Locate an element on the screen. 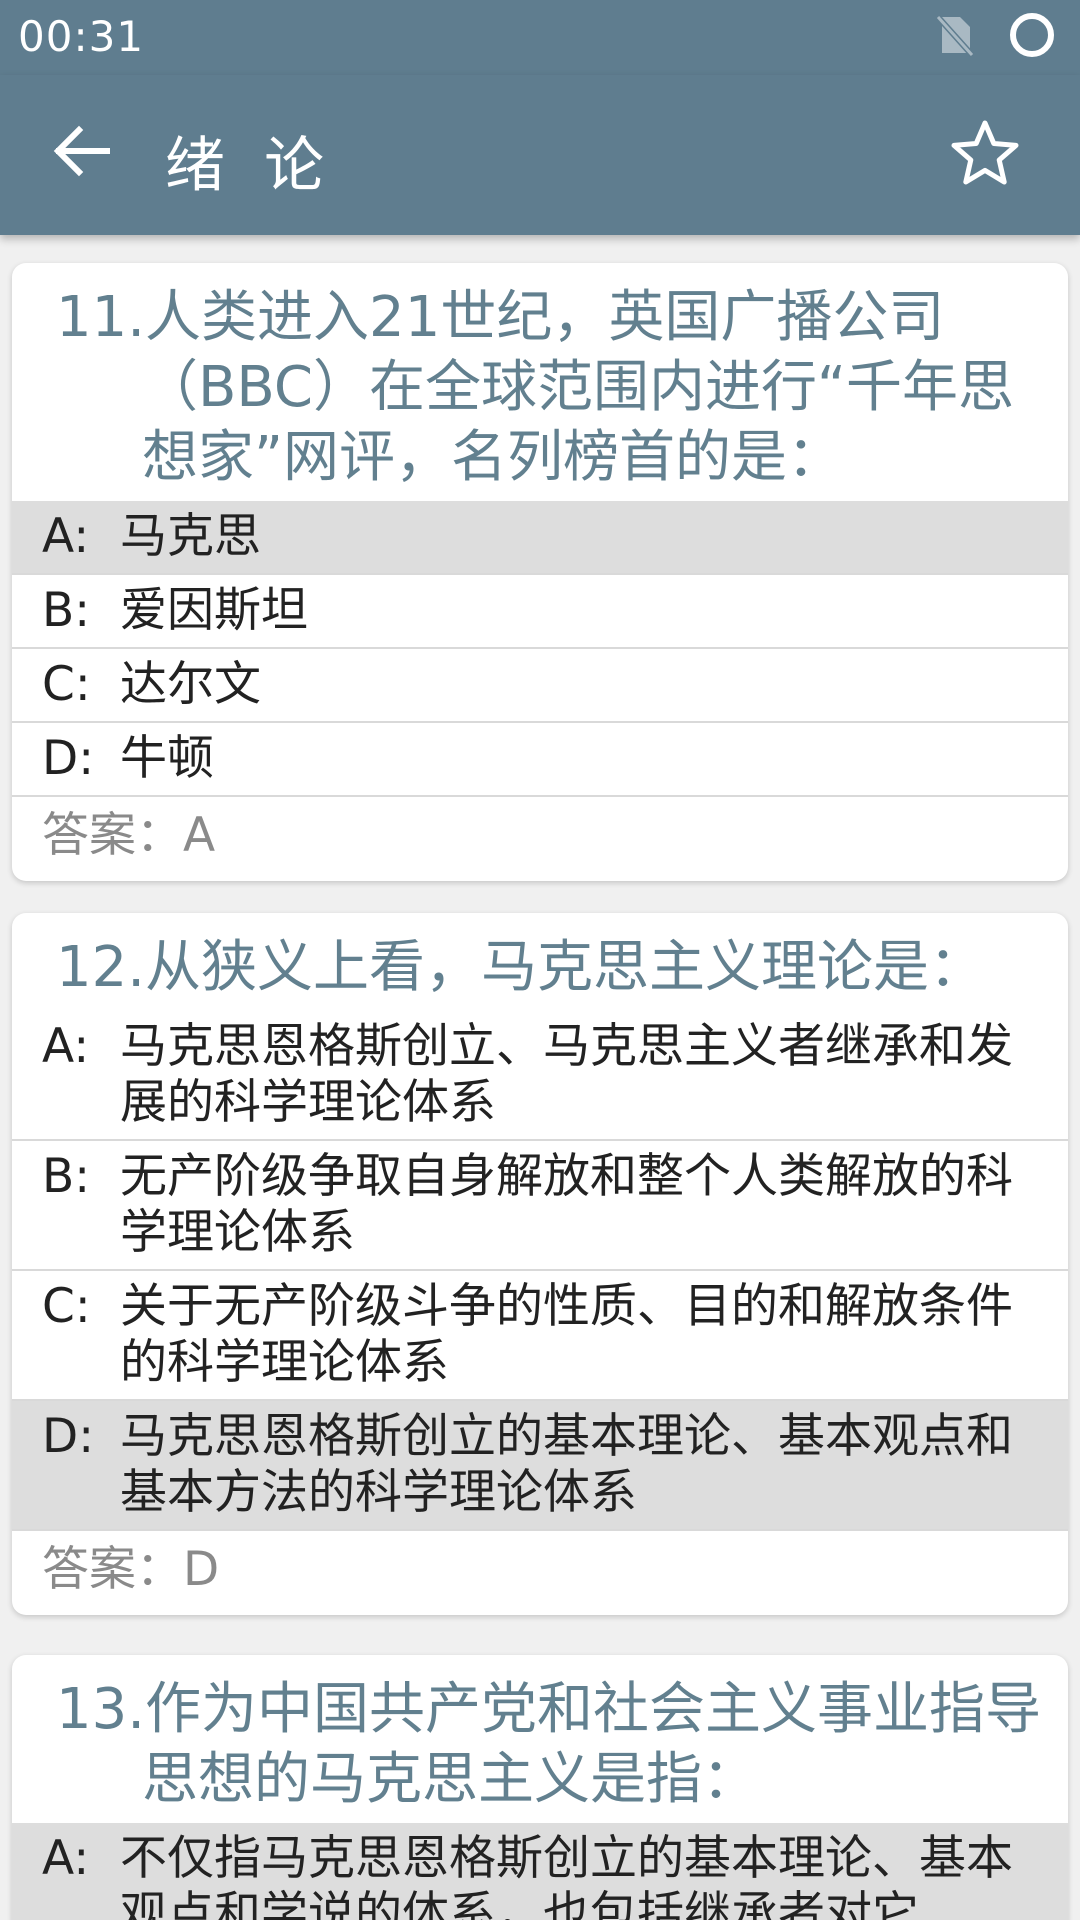 Image resolution: width=1080 pixels, height=1920 pixels. option-text: 马克思恩格斯创立的基本理论、基本观点和基本方法的科学理论体系 is located at coordinates (566, 1464).